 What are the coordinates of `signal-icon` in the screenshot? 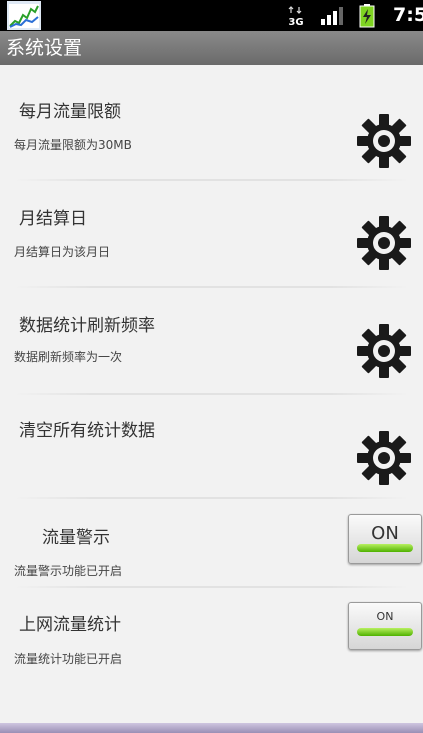 It's located at (332, 15).